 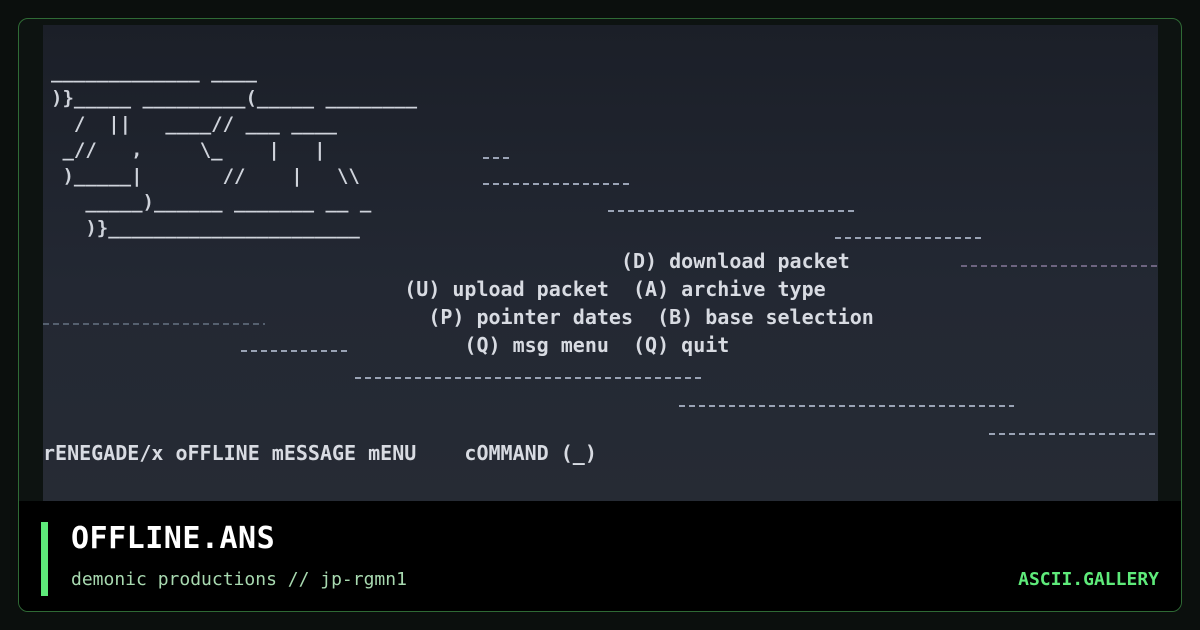 What do you see at coordinates (386, 345) in the screenshot?
I see `menu-line-4: (Q) msg menu (Q) quit` at bounding box center [386, 345].